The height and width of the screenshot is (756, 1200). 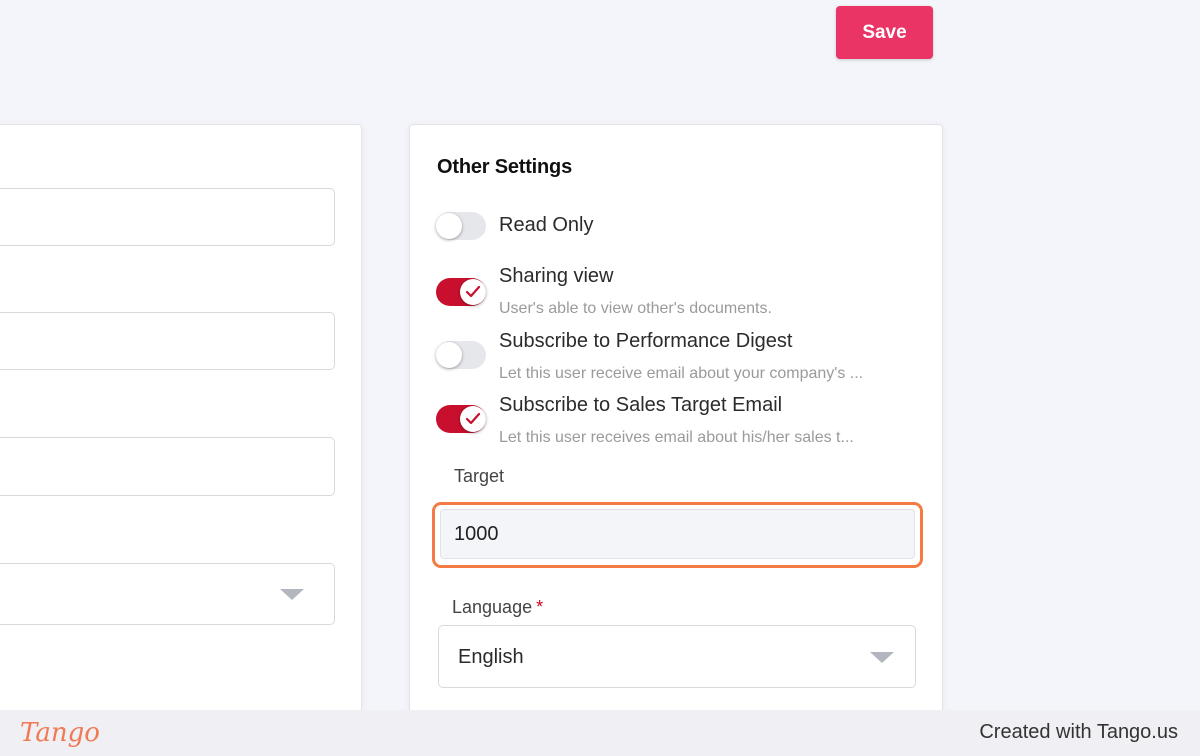 What do you see at coordinates (635, 308) in the screenshot?
I see `sharing-view-description: User's able to view other's documents.` at bounding box center [635, 308].